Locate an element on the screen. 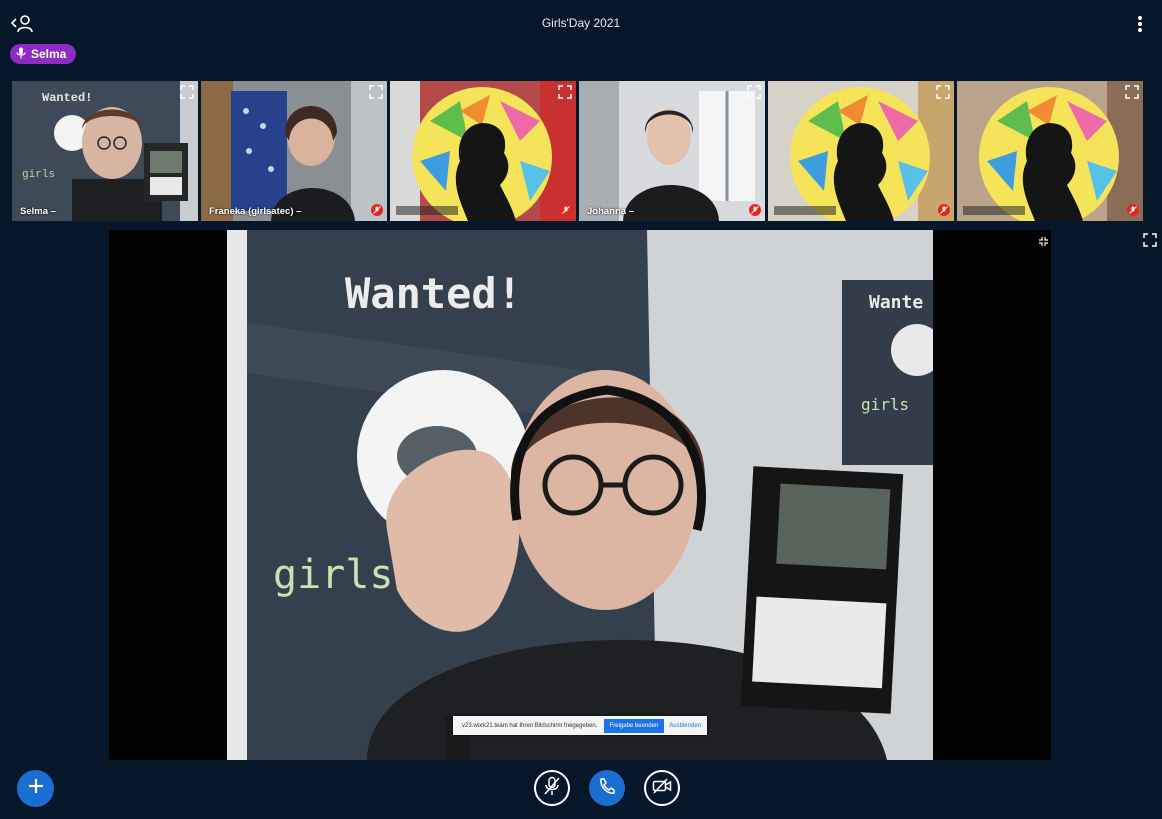 The height and width of the screenshot is (819, 1162). participant-tile: Johanna – is located at coordinates (672, 151).